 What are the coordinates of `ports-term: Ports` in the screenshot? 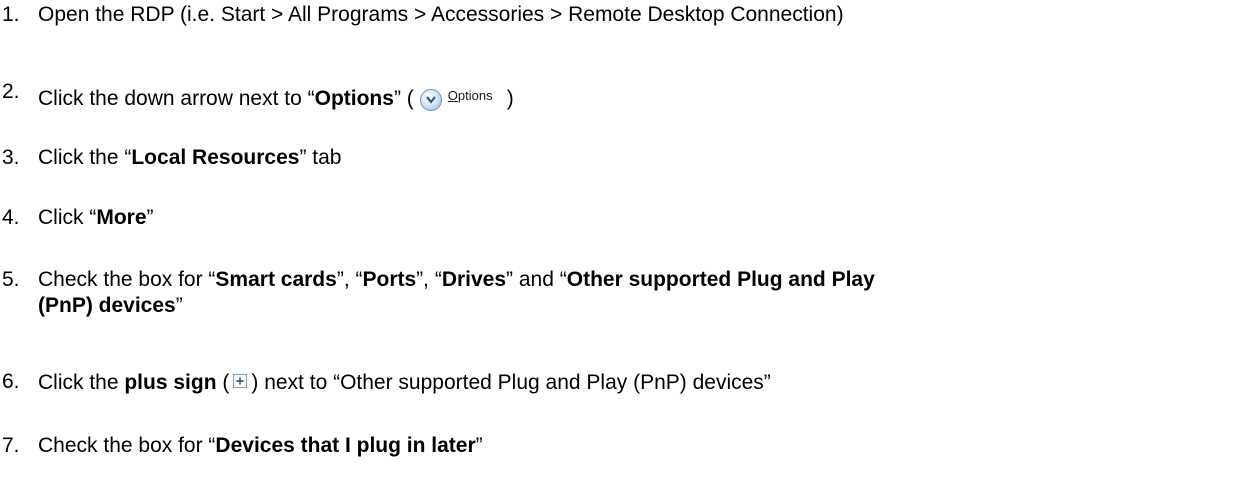 It's located at (389, 279).